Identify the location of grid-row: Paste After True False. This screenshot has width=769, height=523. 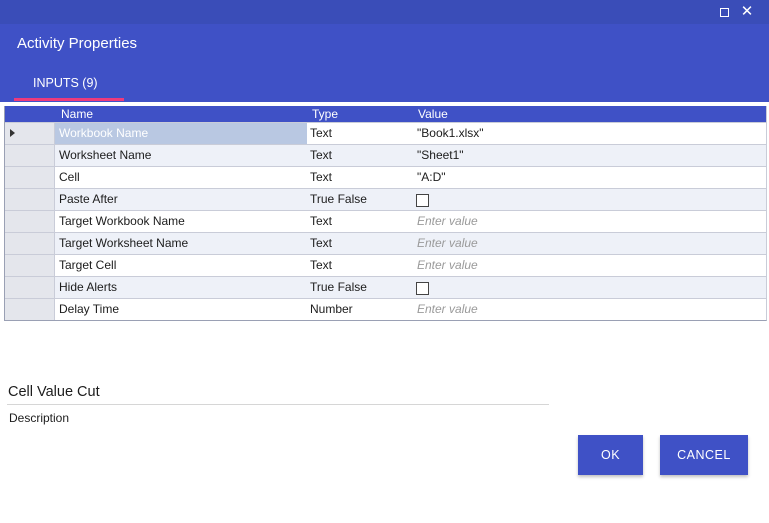
(385, 199).